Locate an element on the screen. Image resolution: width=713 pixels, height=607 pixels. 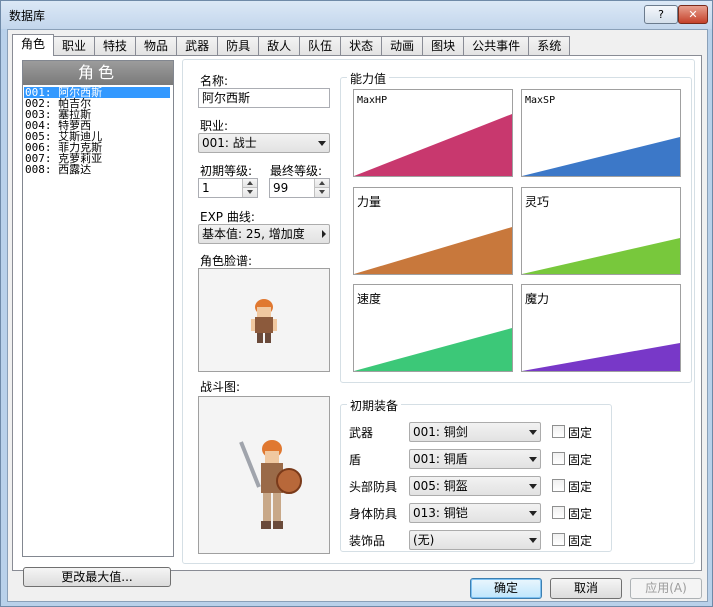
parameter-graph: 速度 is located at coordinates (433, 328).